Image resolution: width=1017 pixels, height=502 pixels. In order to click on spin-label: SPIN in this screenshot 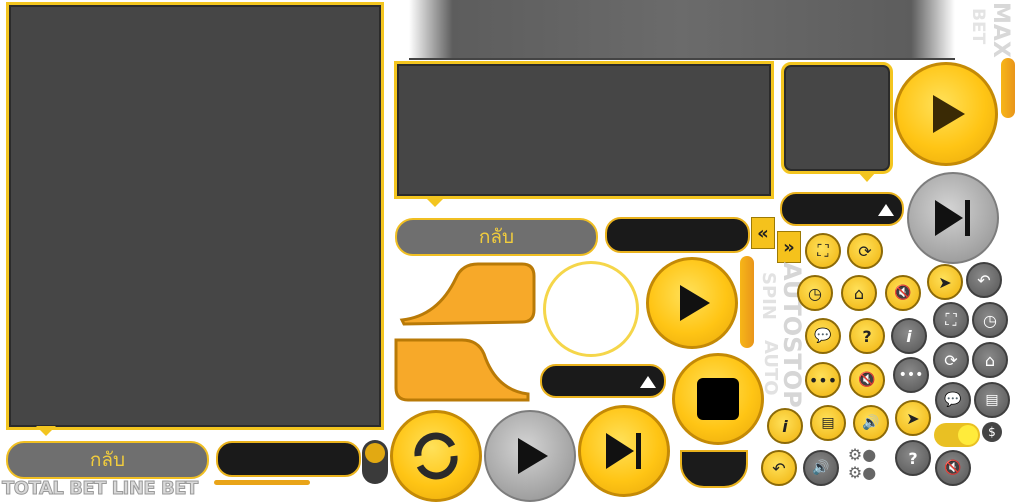, I will do `click(768, 296)`.